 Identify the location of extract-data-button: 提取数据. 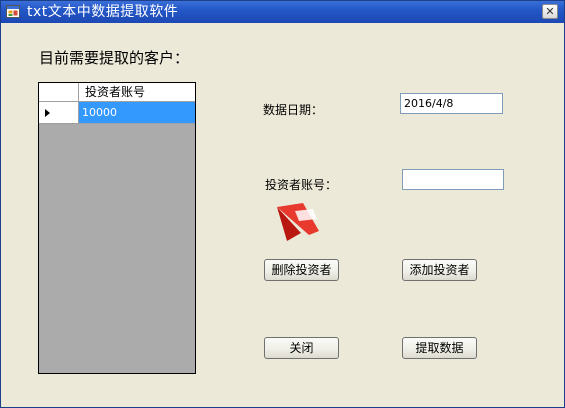
(439, 348).